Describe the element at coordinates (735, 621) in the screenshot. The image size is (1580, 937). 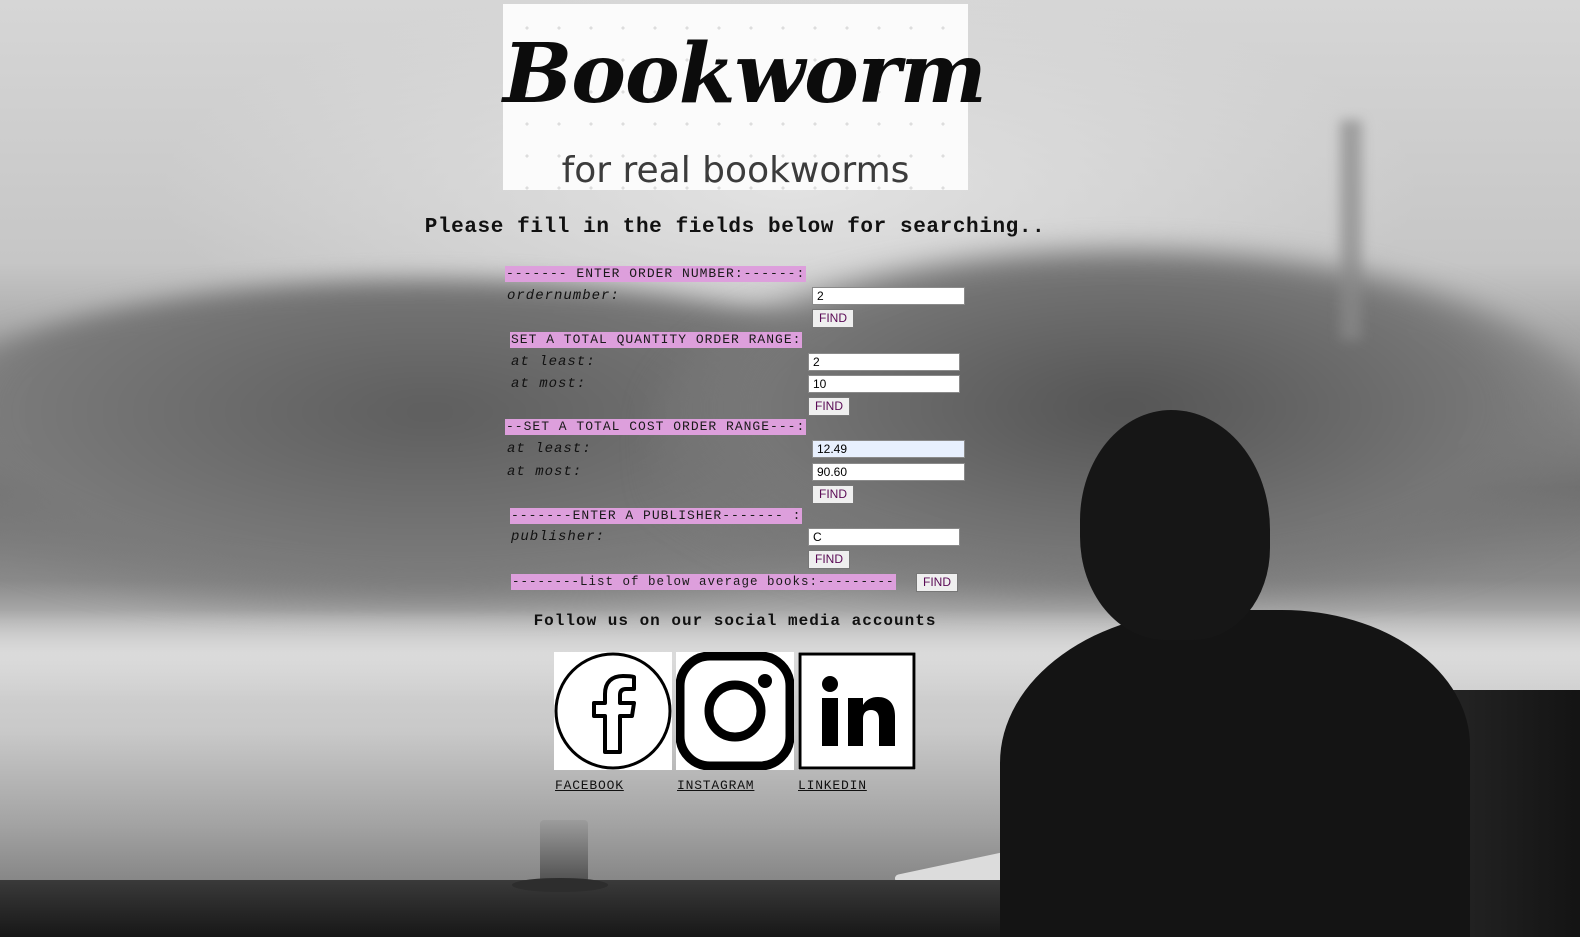
I see `follow-text: Follow us on our social media accounts` at that location.